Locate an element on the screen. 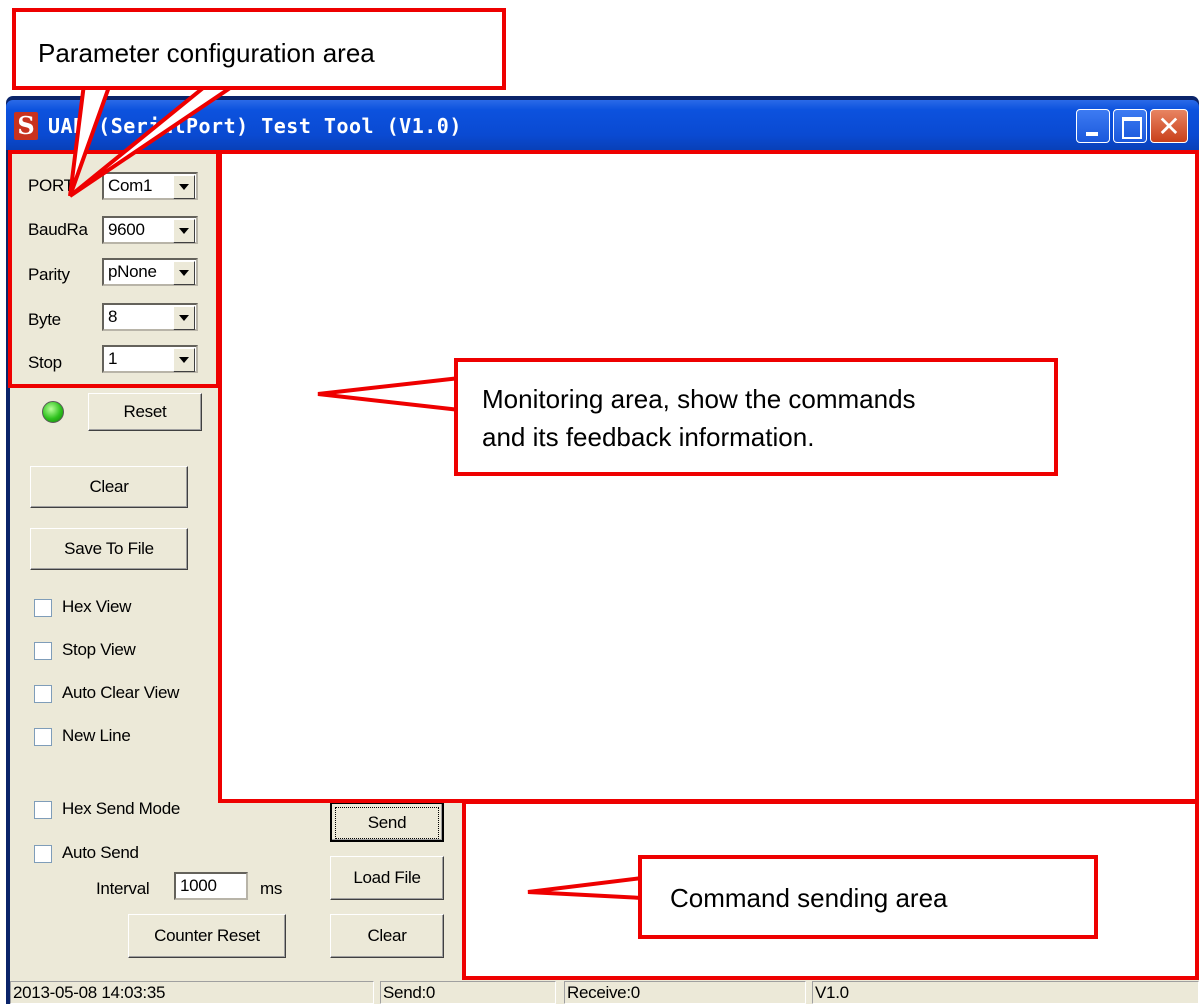  monitor-callout-line2: and its feedback information. is located at coordinates (648, 437).